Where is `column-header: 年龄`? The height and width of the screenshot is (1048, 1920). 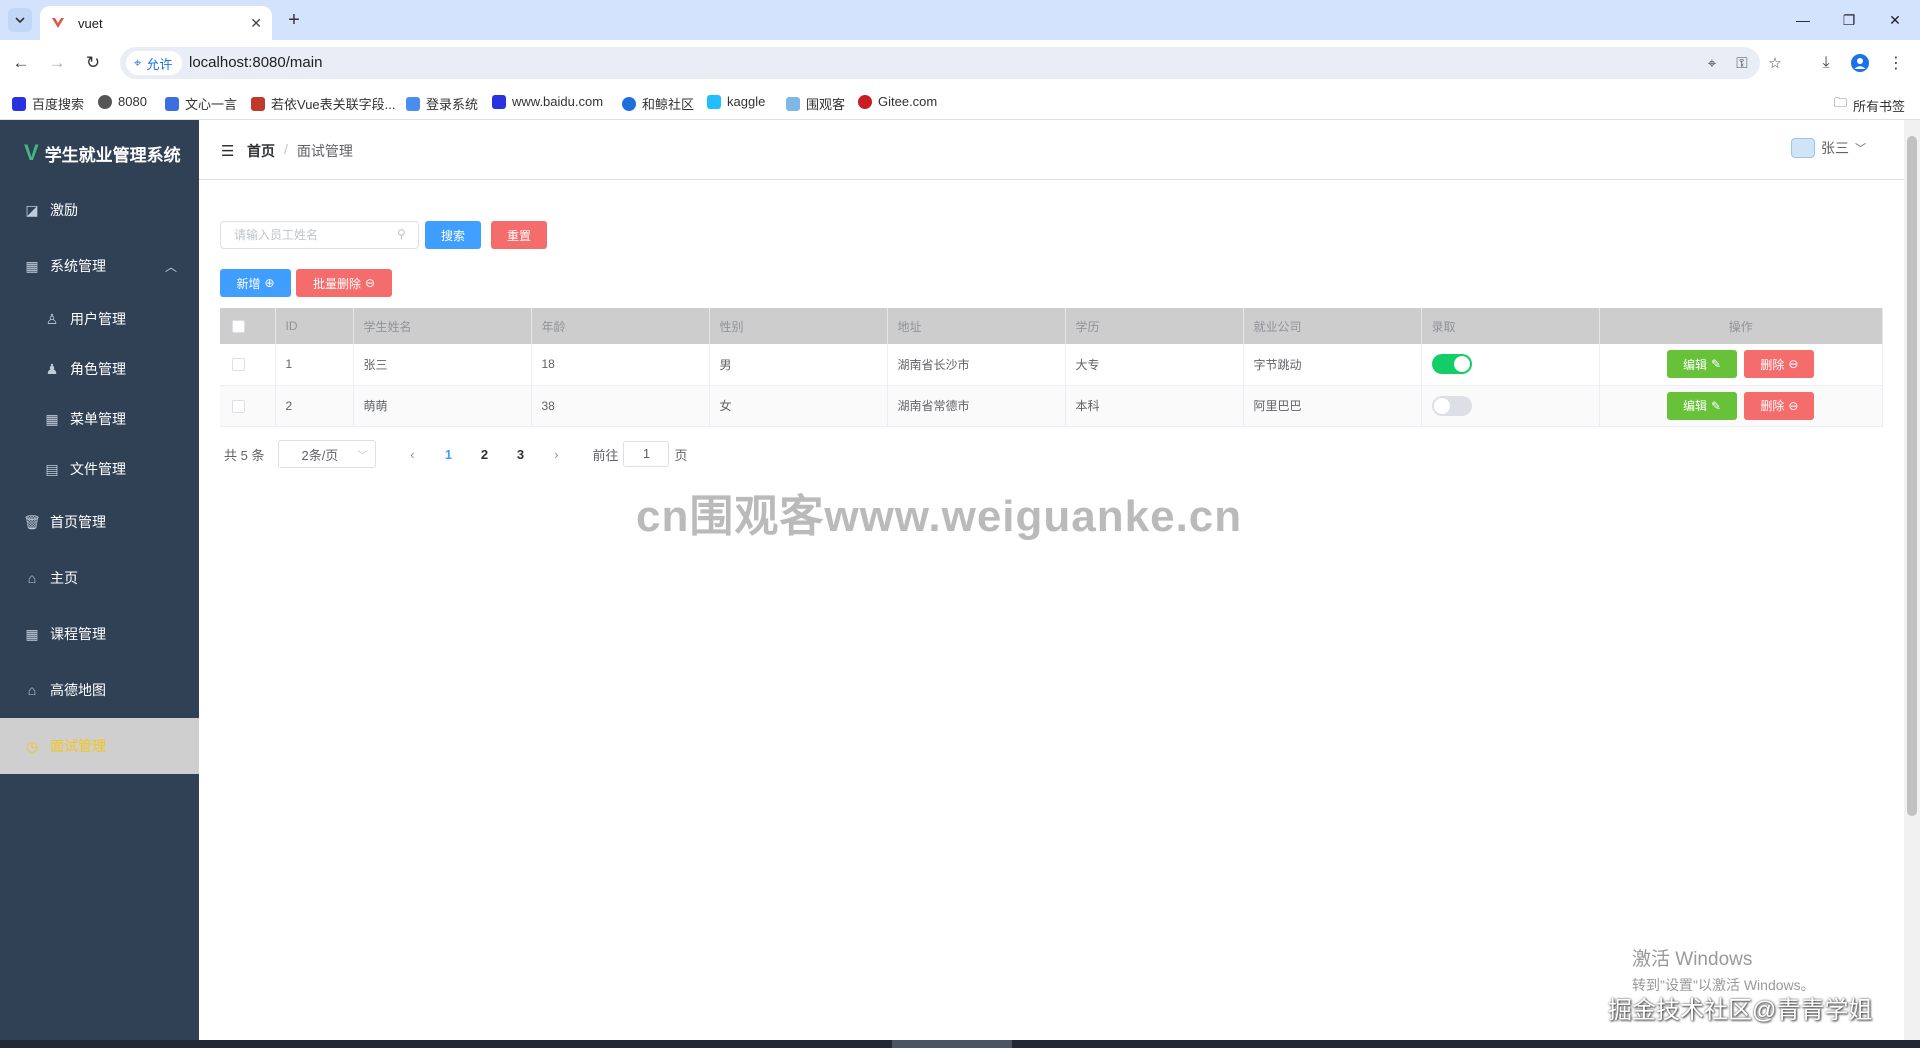 column-header: 年龄 is located at coordinates (620, 326).